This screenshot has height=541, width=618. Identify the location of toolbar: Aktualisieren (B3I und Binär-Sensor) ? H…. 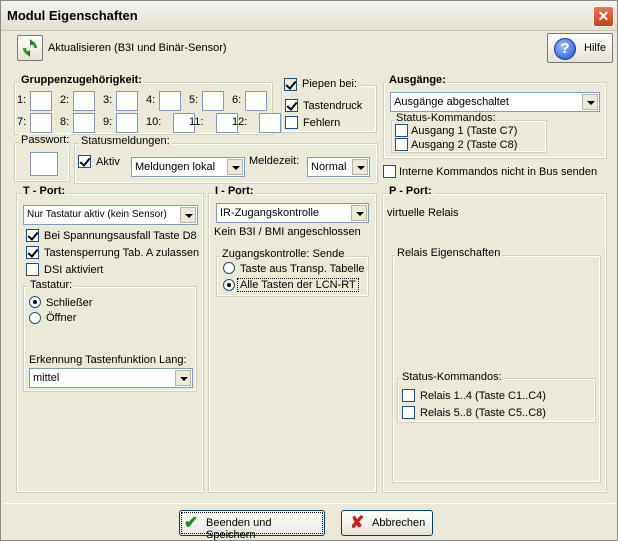
(309, 48).